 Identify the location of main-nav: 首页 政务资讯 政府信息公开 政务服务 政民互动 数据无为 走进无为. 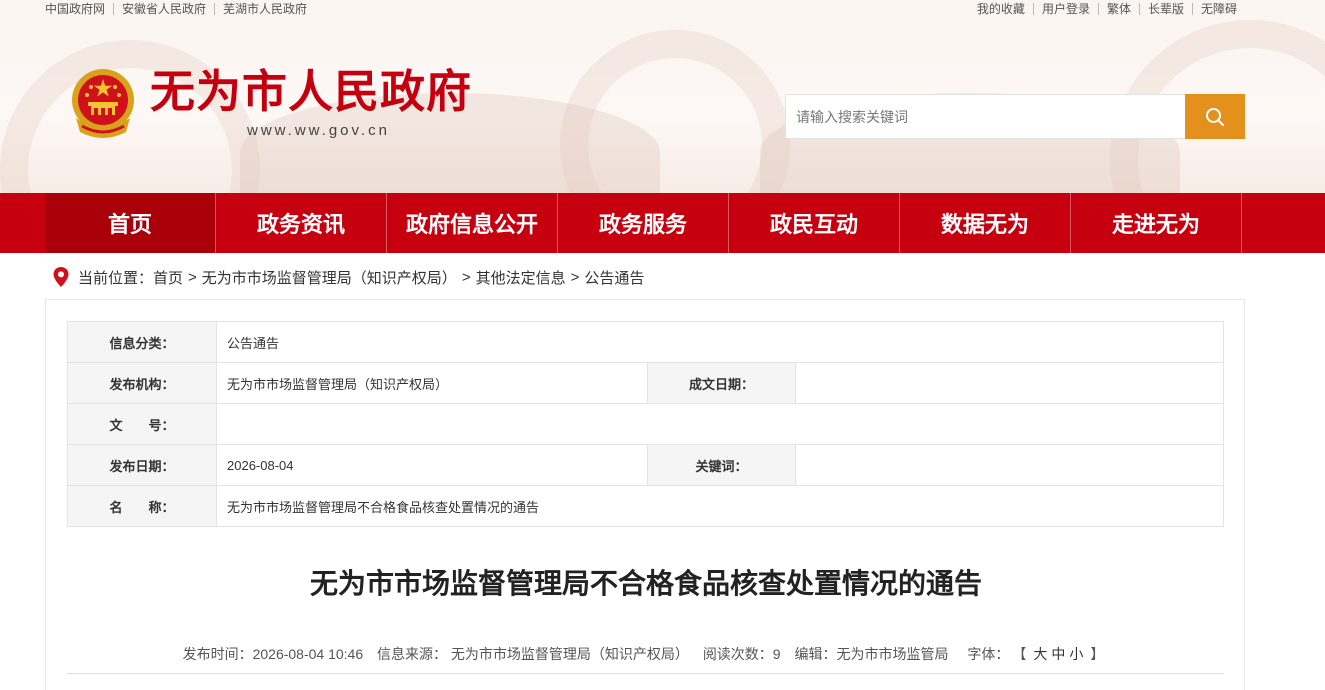
(662, 223).